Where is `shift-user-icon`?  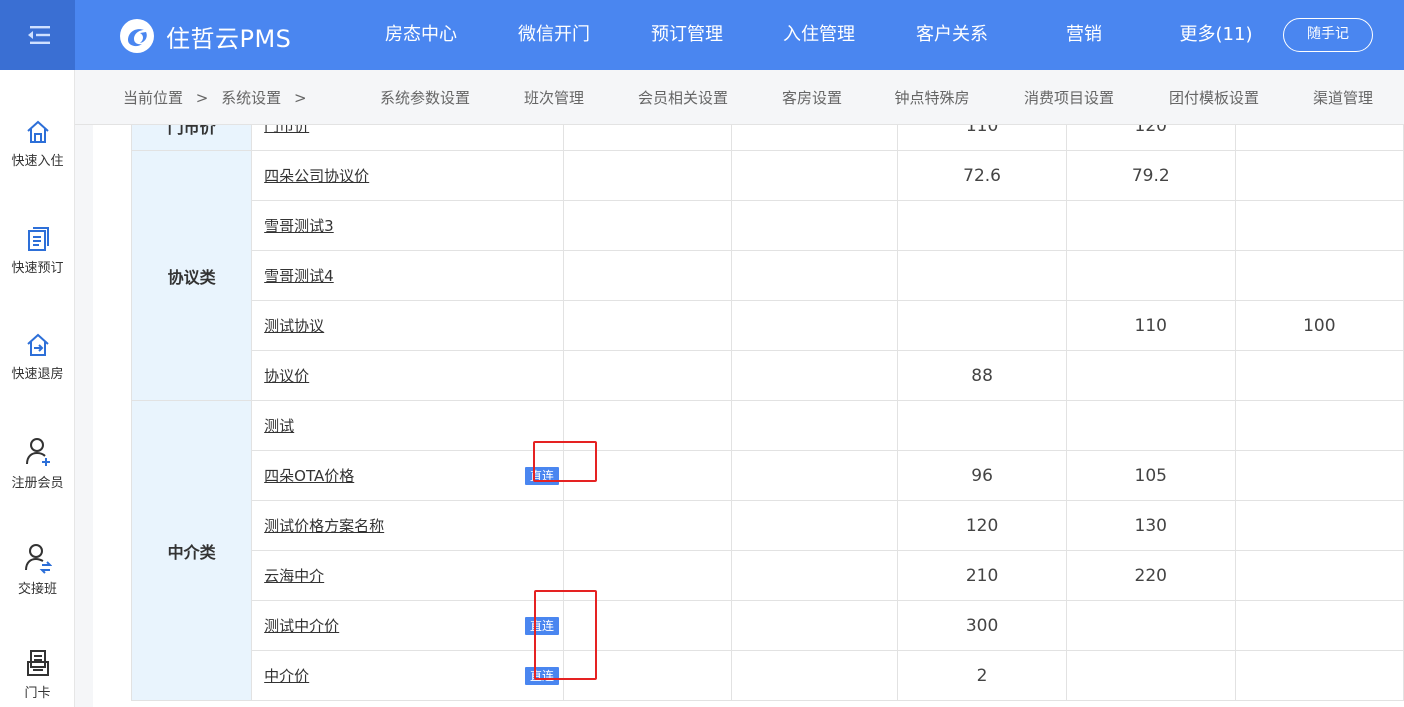
shift-user-icon is located at coordinates (38, 559).